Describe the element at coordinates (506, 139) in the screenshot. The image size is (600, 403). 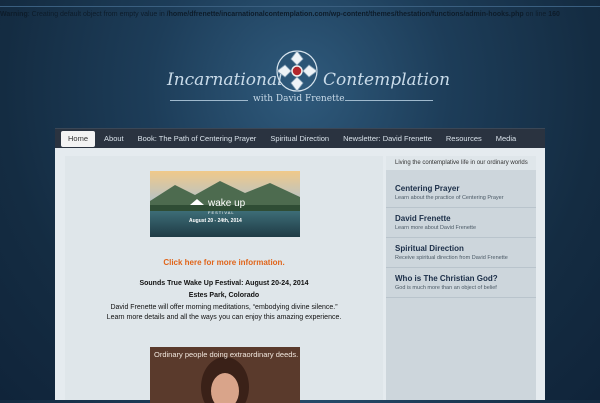
I see `nav-item-media: Media` at that location.